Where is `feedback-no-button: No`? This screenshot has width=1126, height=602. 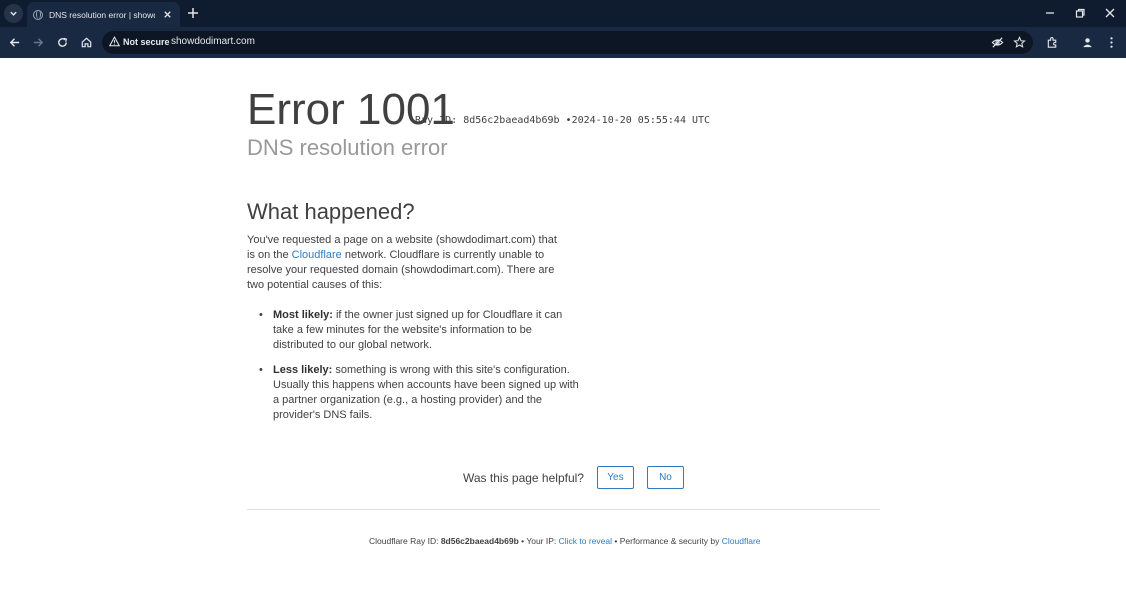
feedback-no-button: No is located at coordinates (665, 477).